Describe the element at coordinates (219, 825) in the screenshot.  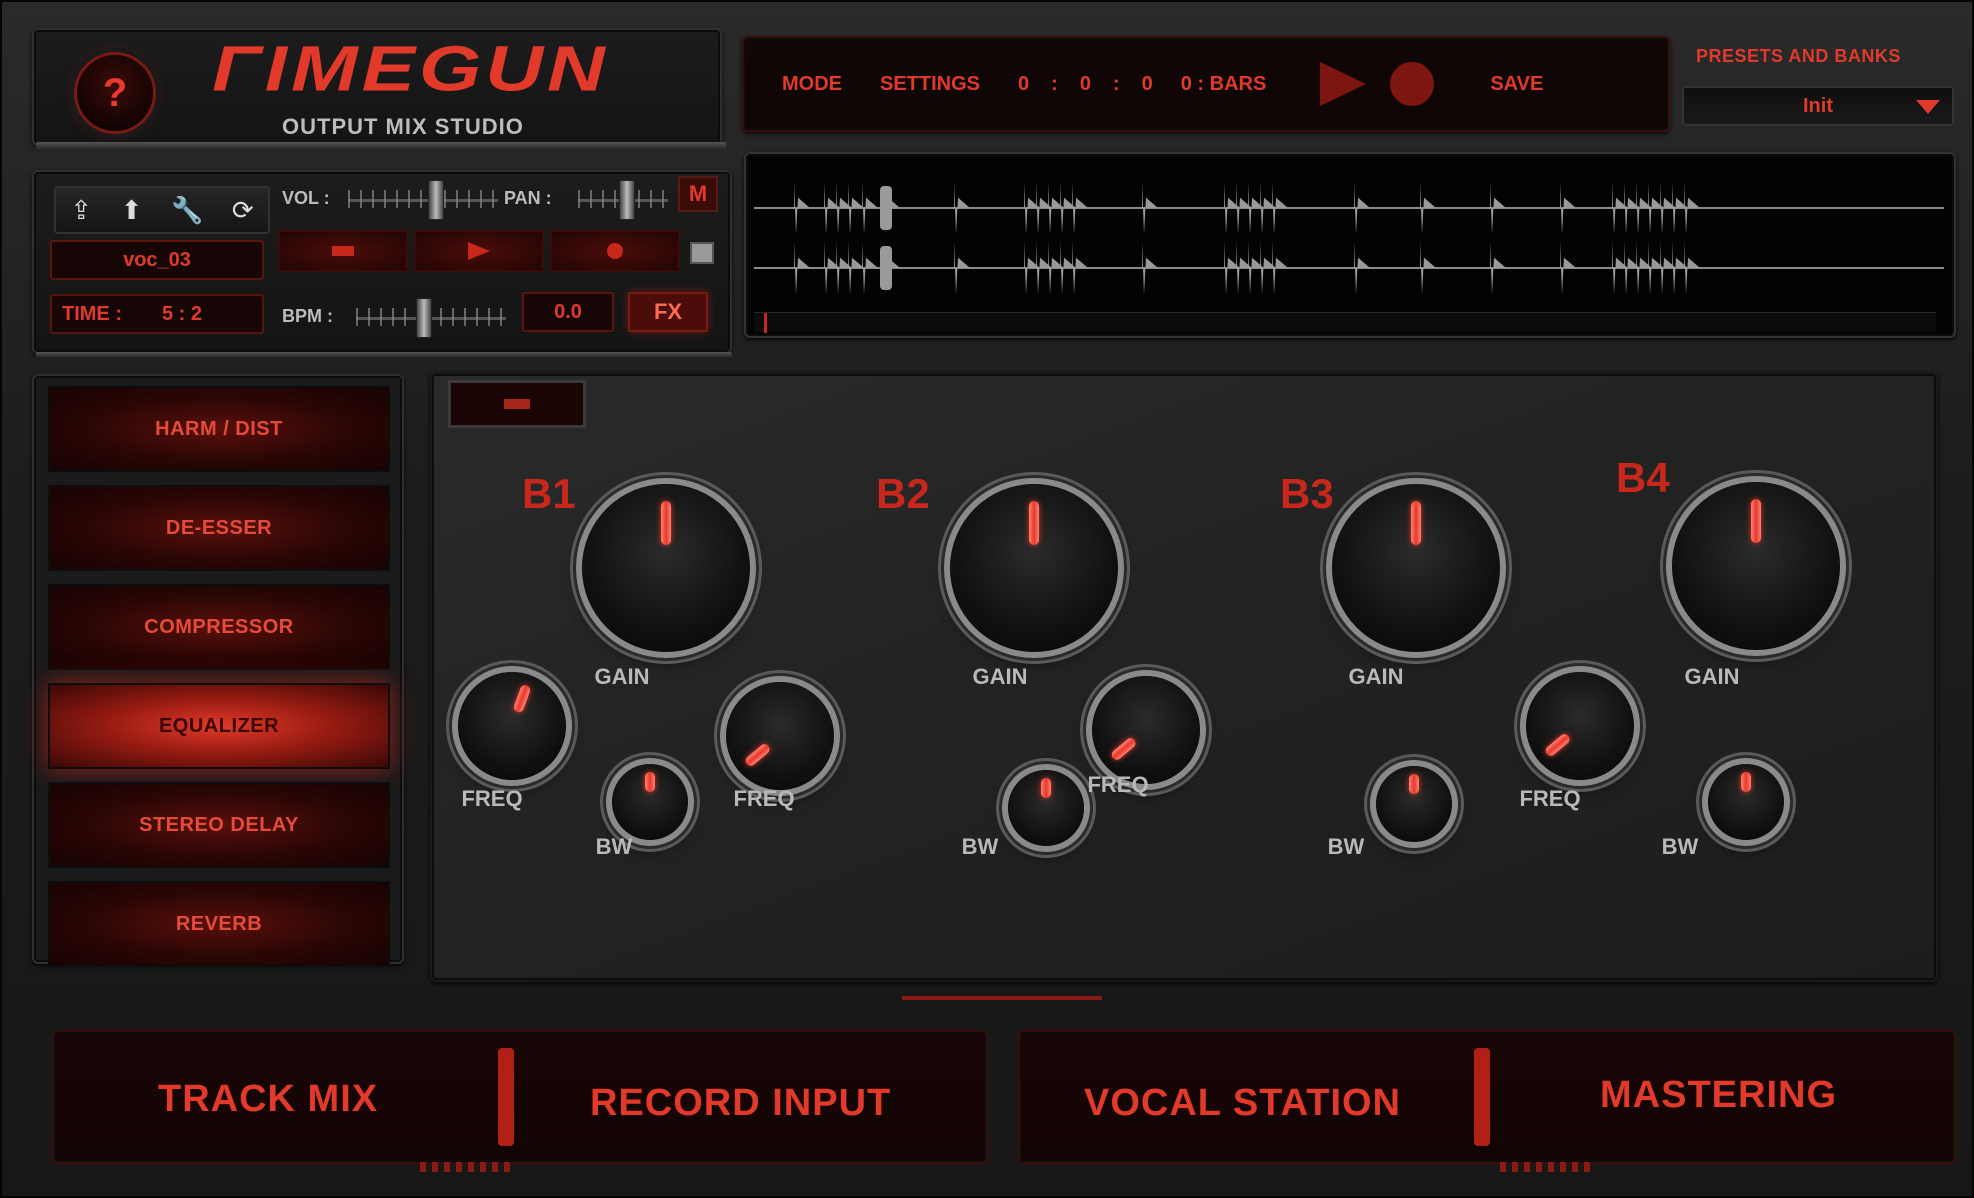
I see `fx-item-stereo-delay: STEREO DELAY` at that location.